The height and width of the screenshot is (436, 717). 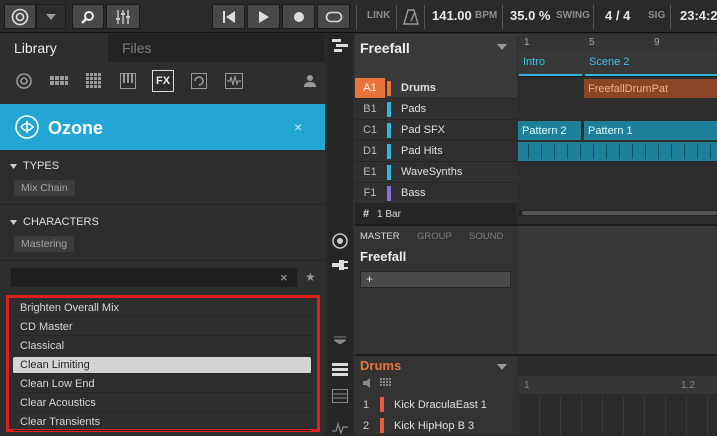 I want to click on menu-dropdown-button, so click(x=51, y=16).